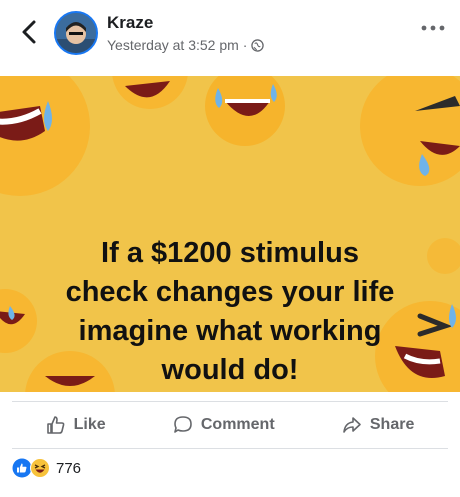 This screenshot has height=497, width=460. I want to click on share-button: Share, so click(378, 425).